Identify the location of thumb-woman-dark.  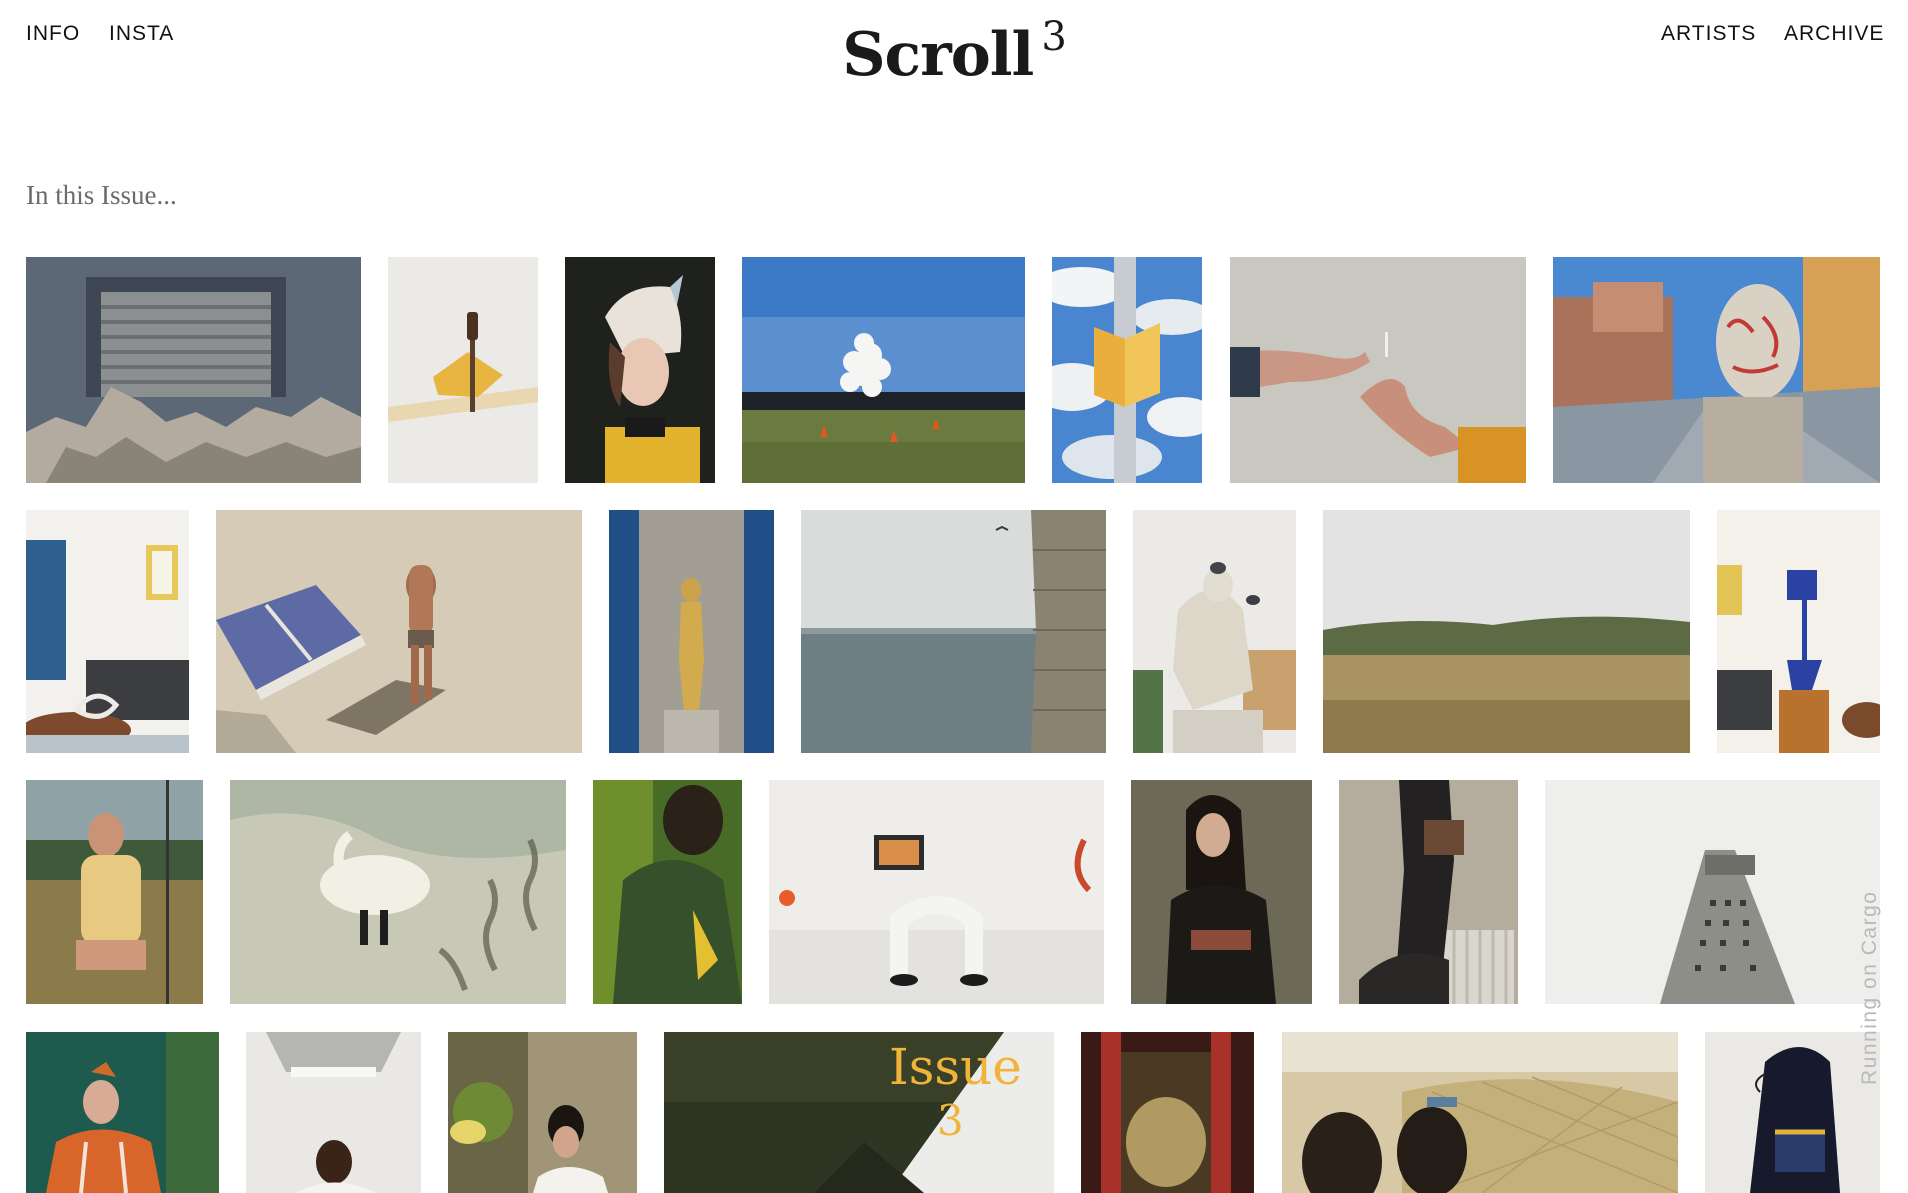
(1221, 892).